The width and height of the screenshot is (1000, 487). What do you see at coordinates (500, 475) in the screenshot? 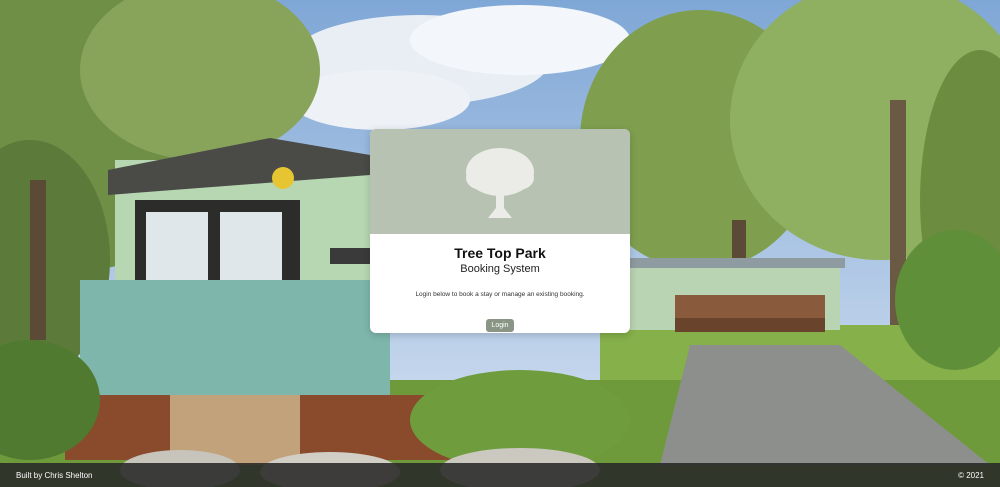
I see `footer: Built by Chris Shelton © 2021` at bounding box center [500, 475].